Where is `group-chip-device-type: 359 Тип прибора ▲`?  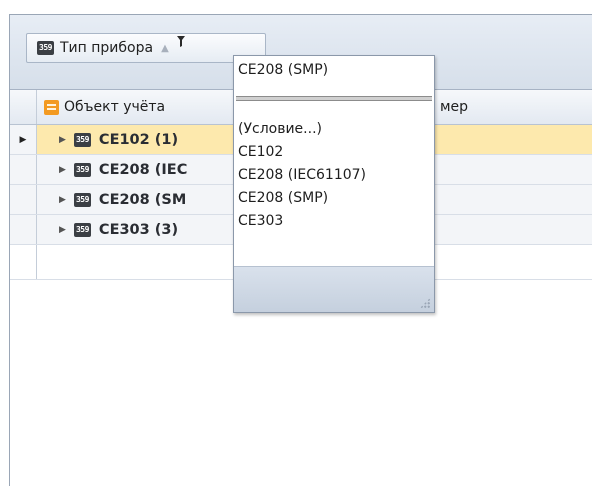 group-chip-device-type: 359 Тип прибора ▲ is located at coordinates (146, 48).